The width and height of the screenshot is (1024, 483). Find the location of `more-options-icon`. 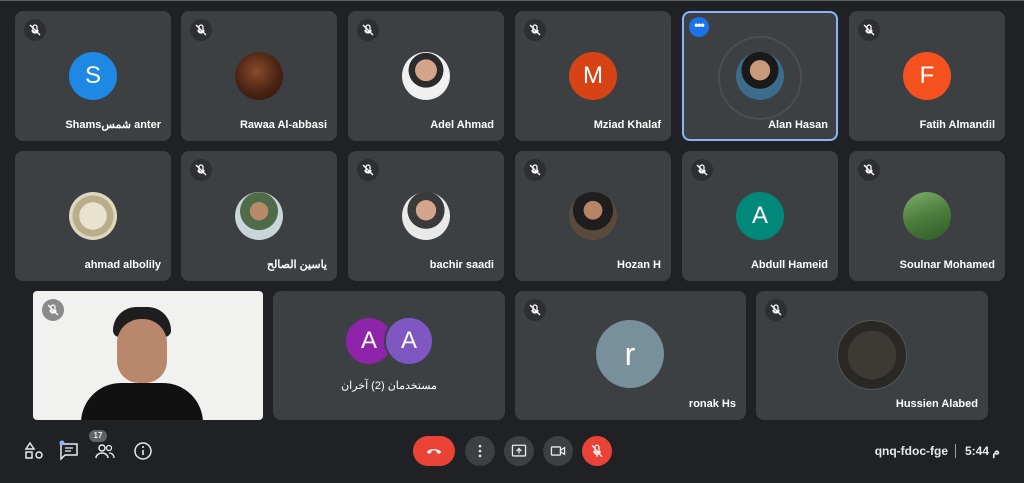

more-options-icon is located at coordinates (480, 451).